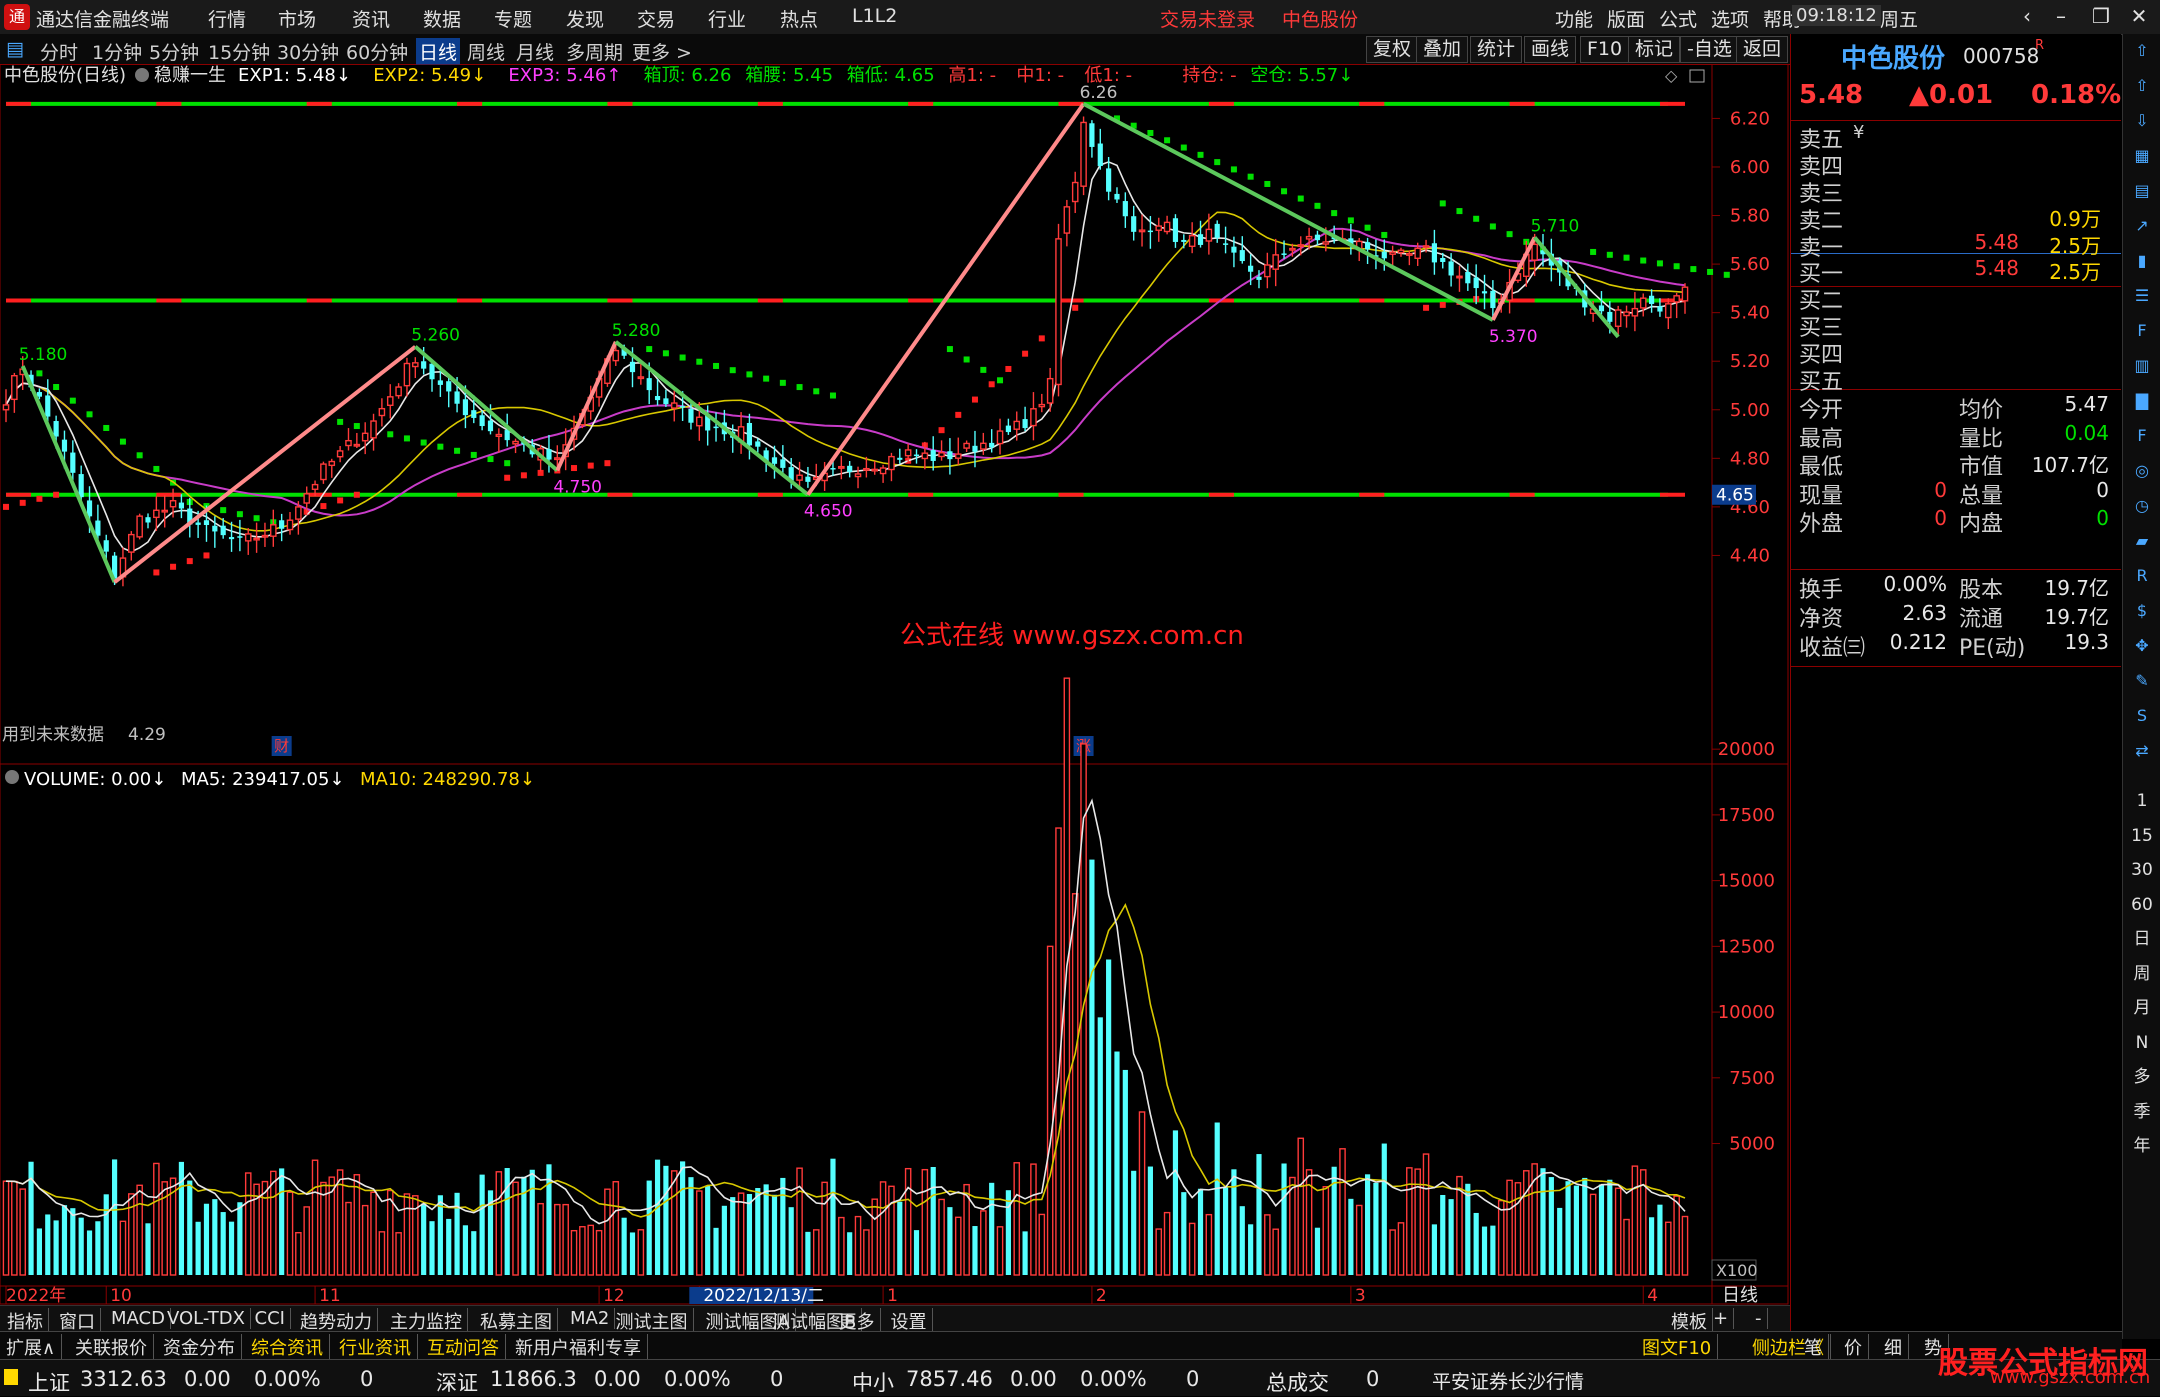 Image resolution: width=2160 pixels, height=1397 pixels. I want to click on period-shortcut-5: 周, so click(2142, 974).